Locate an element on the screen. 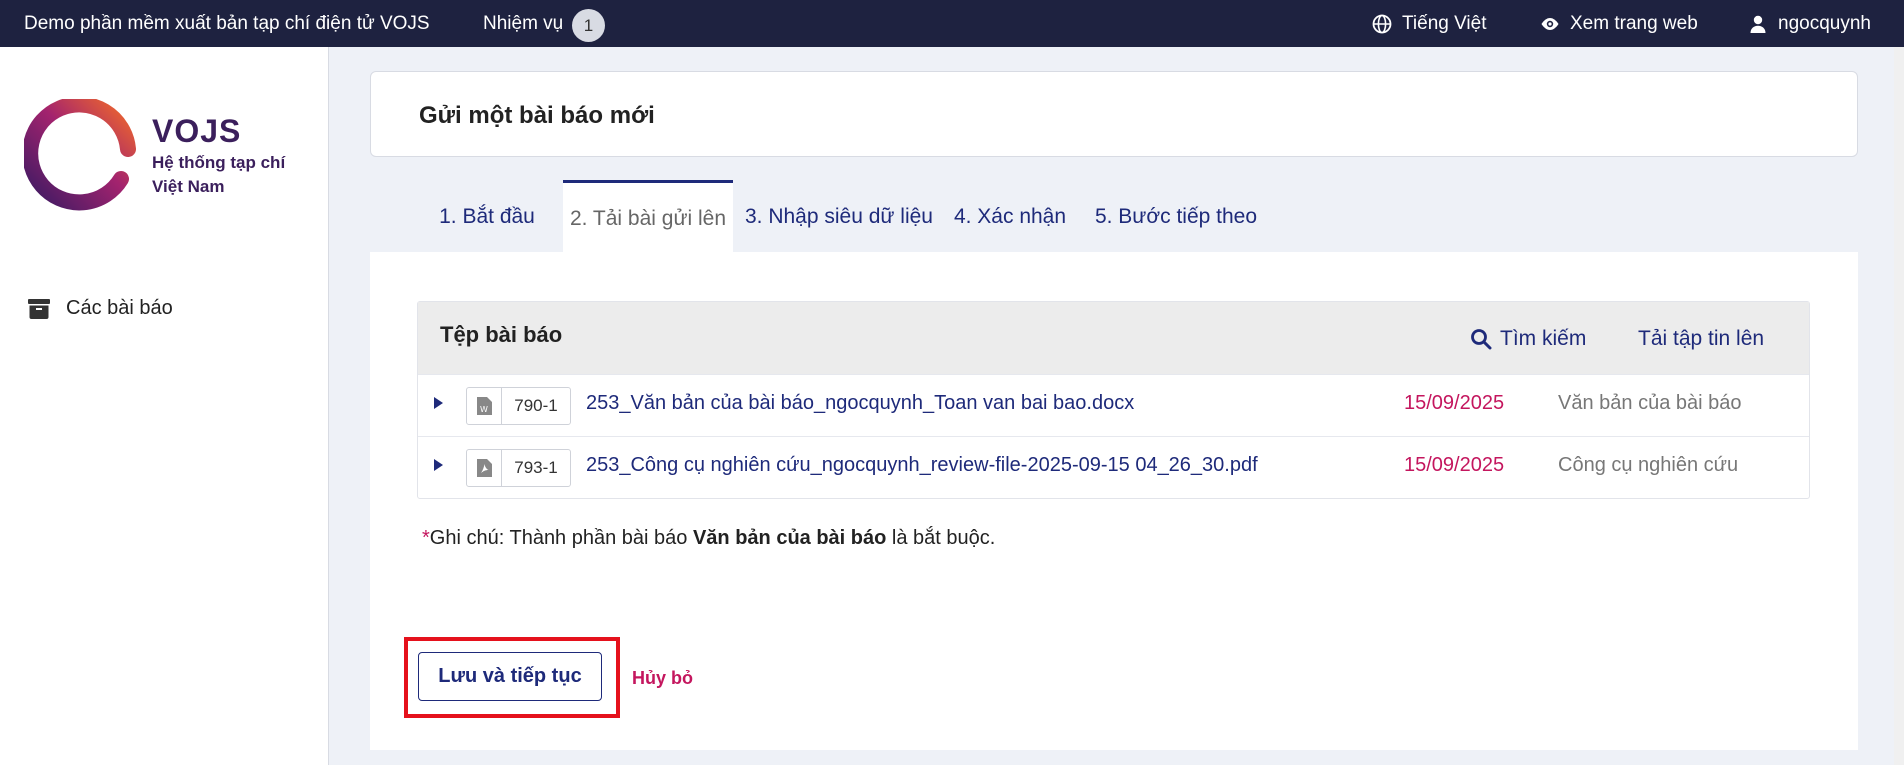 This screenshot has width=1904, height=765. tab-next-steps: 5. Bước tiếp theo is located at coordinates (1176, 217).